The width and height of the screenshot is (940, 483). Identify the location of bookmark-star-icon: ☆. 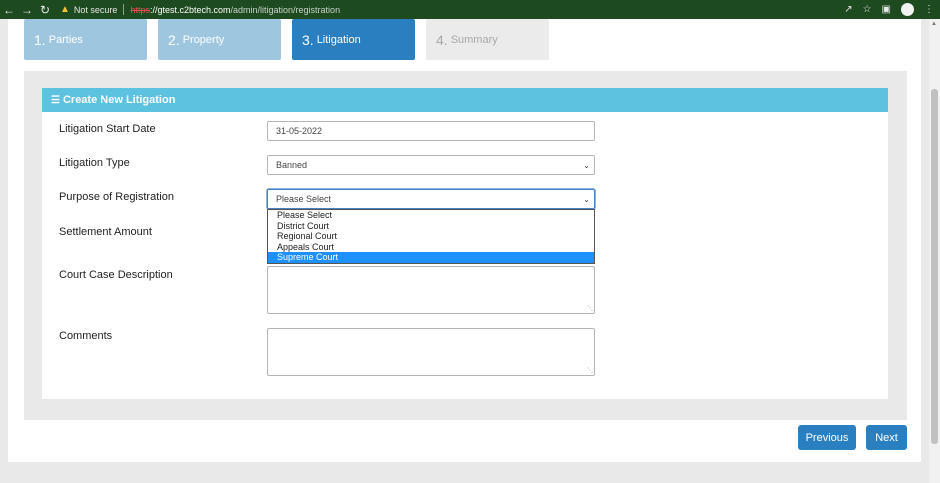
(867, 9).